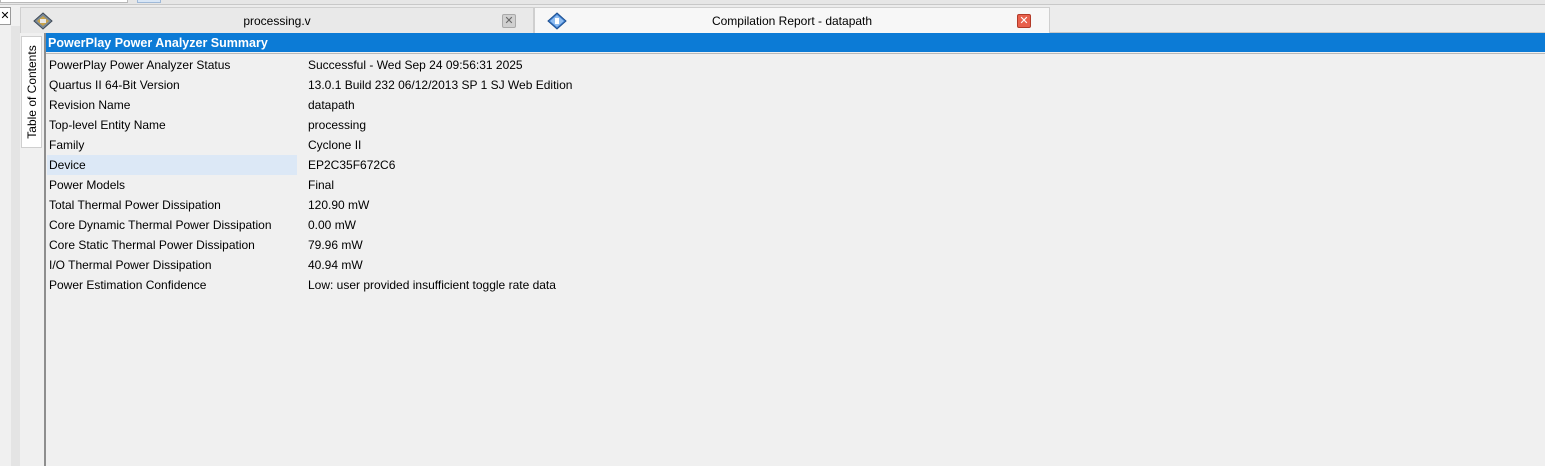  What do you see at coordinates (174, 265) in the screenshot?
I see `row-key: I/O Thermal Power Dissipation` at bounding box center [174, 265].